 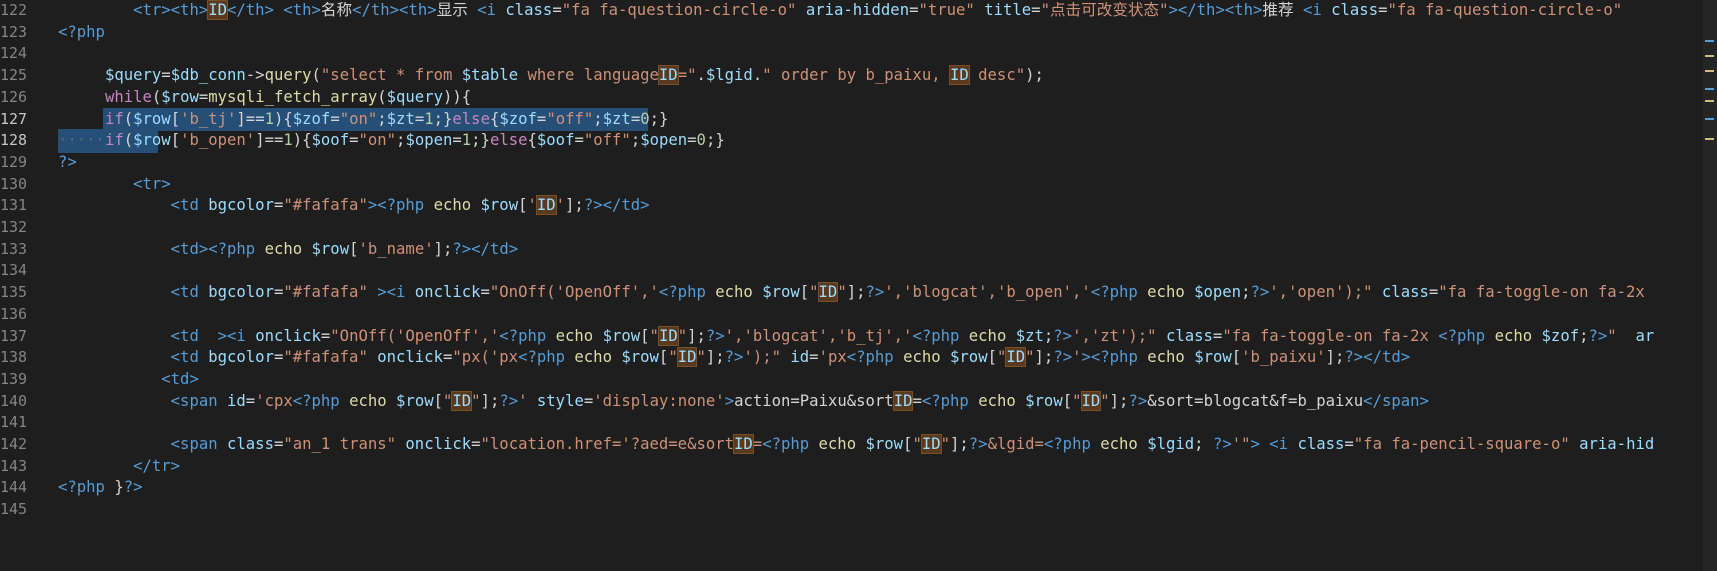 What do you see at coordinates (850, 33) in the screenshot?
I see `code-line: 123 <?php` at bounding box center [850, 33].